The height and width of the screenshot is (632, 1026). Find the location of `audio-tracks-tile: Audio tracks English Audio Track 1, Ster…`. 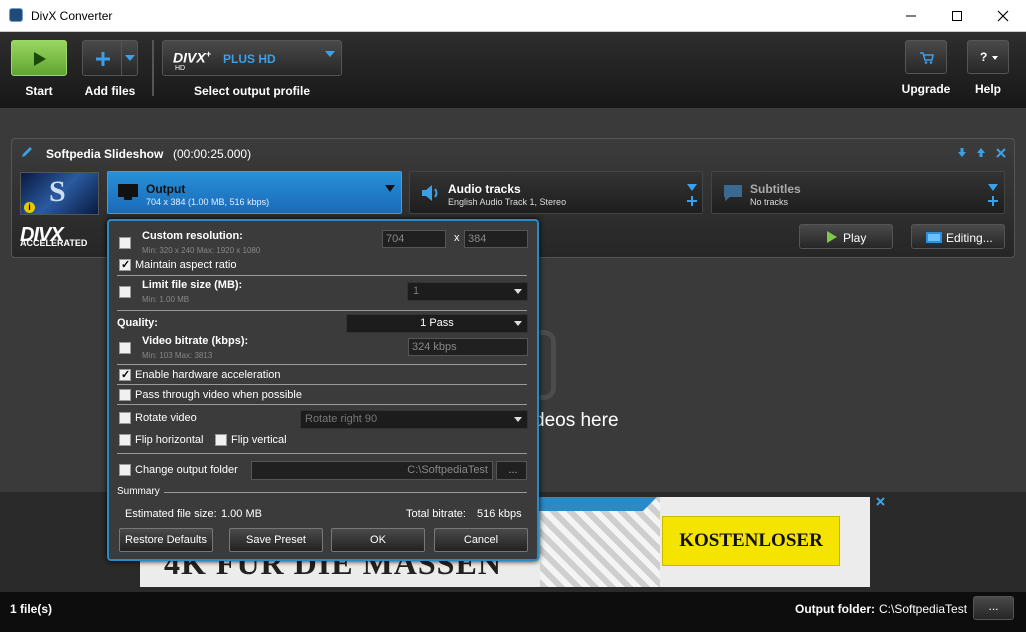

audio-tracks-tile: Audio tracks English Audio Track 1, Ster… is located at coordinates (556, 192).